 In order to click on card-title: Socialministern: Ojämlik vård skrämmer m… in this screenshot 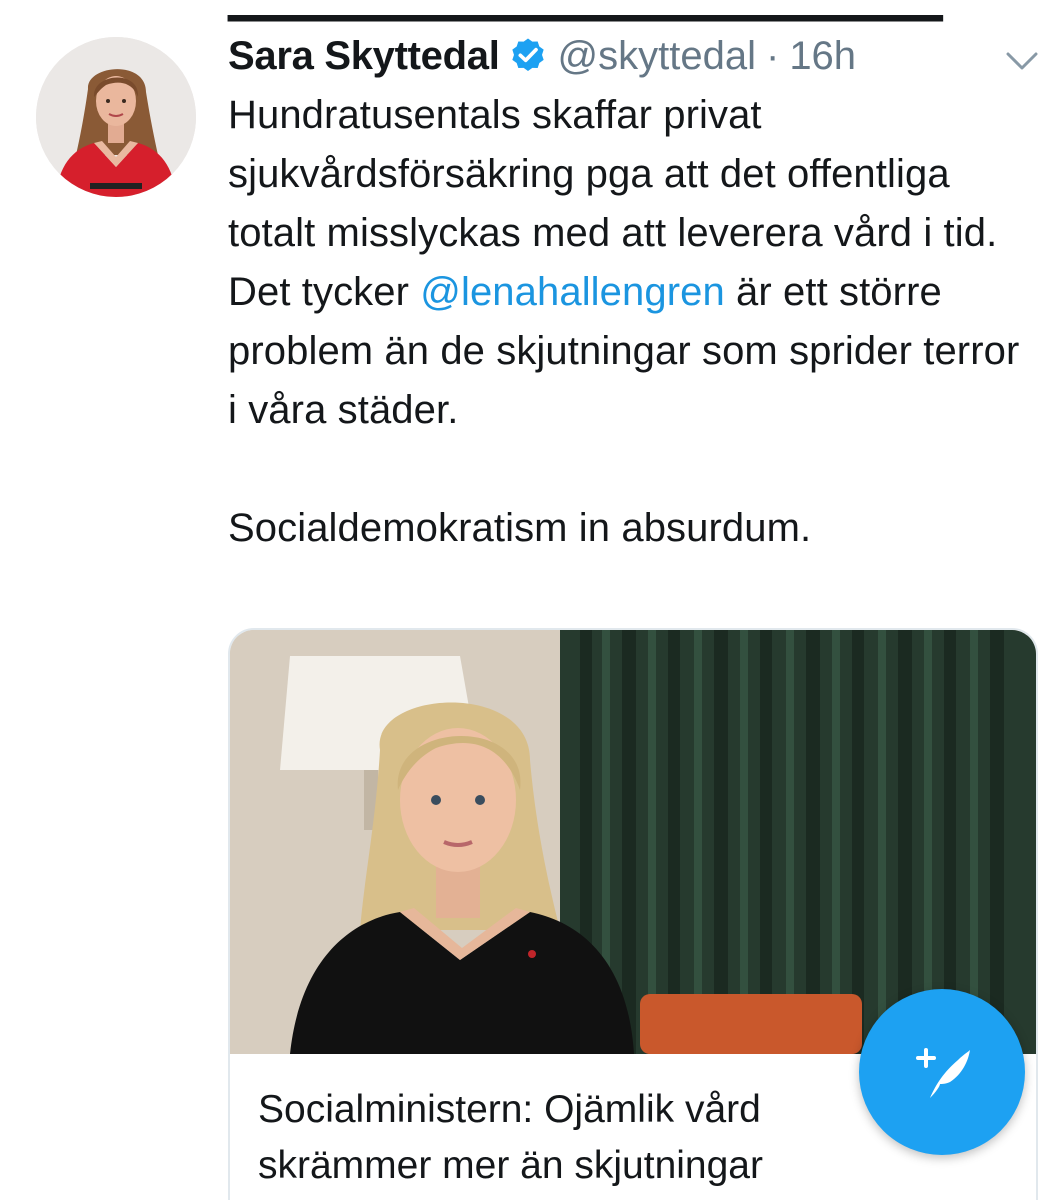, I will do `click(515, 1137)`.